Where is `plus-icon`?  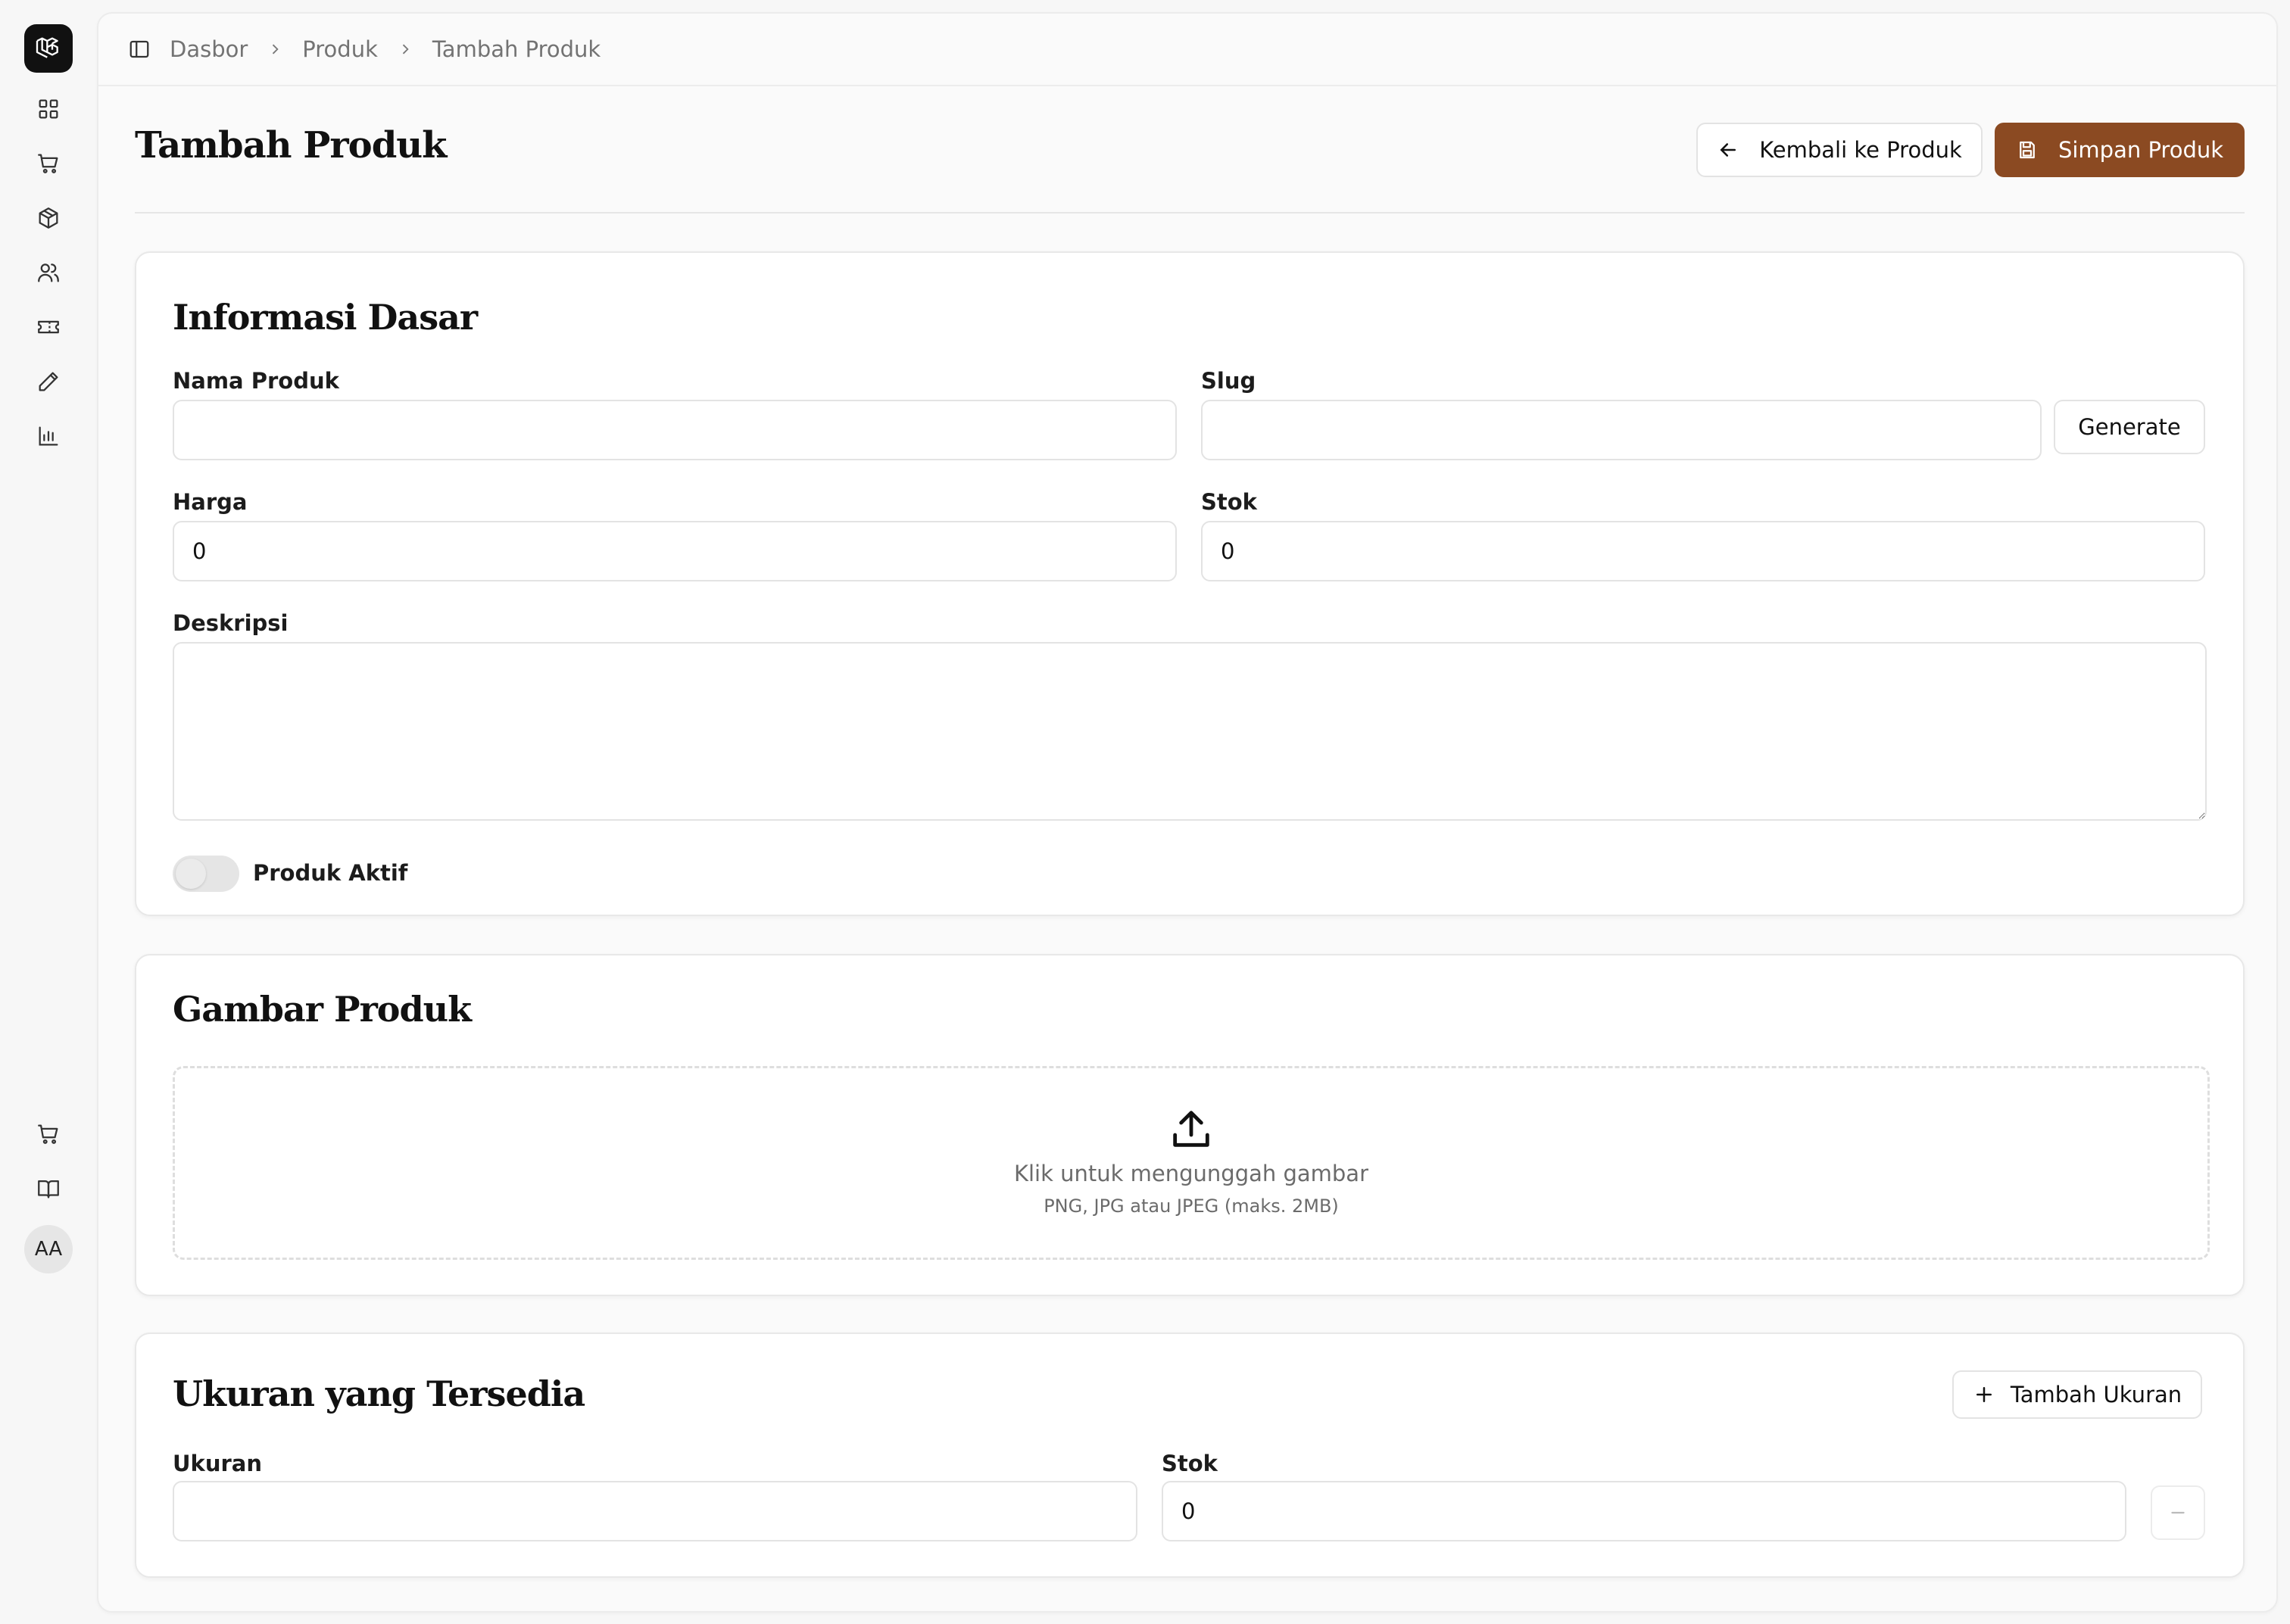
plus-icon is located at coordinates (1984, 1394).